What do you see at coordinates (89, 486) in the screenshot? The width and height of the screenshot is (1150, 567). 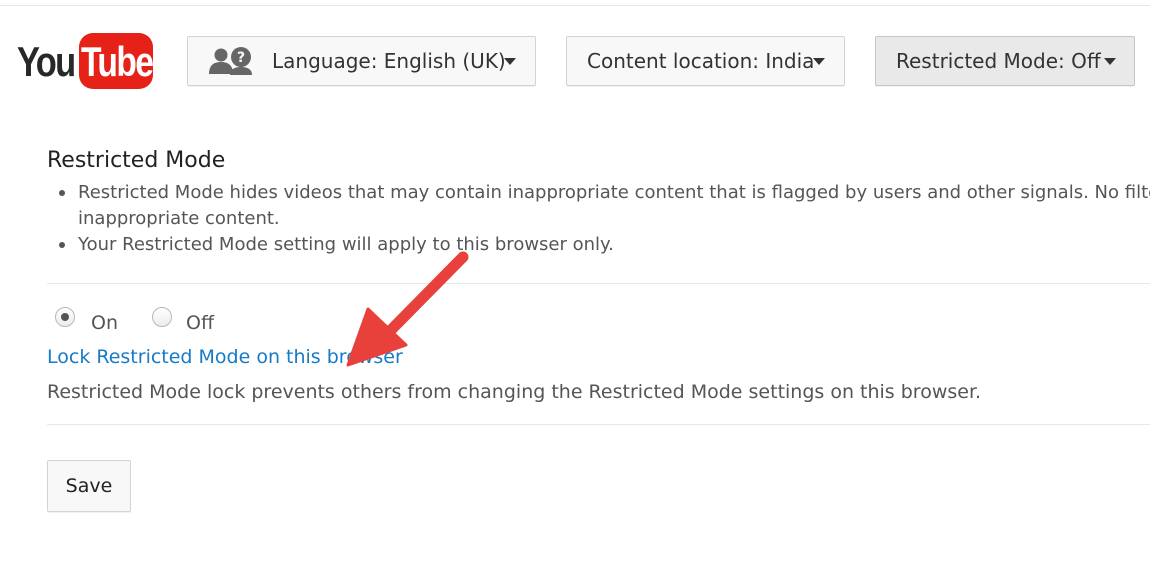 I see `save-button: Save` at bounding box center [89, 486].